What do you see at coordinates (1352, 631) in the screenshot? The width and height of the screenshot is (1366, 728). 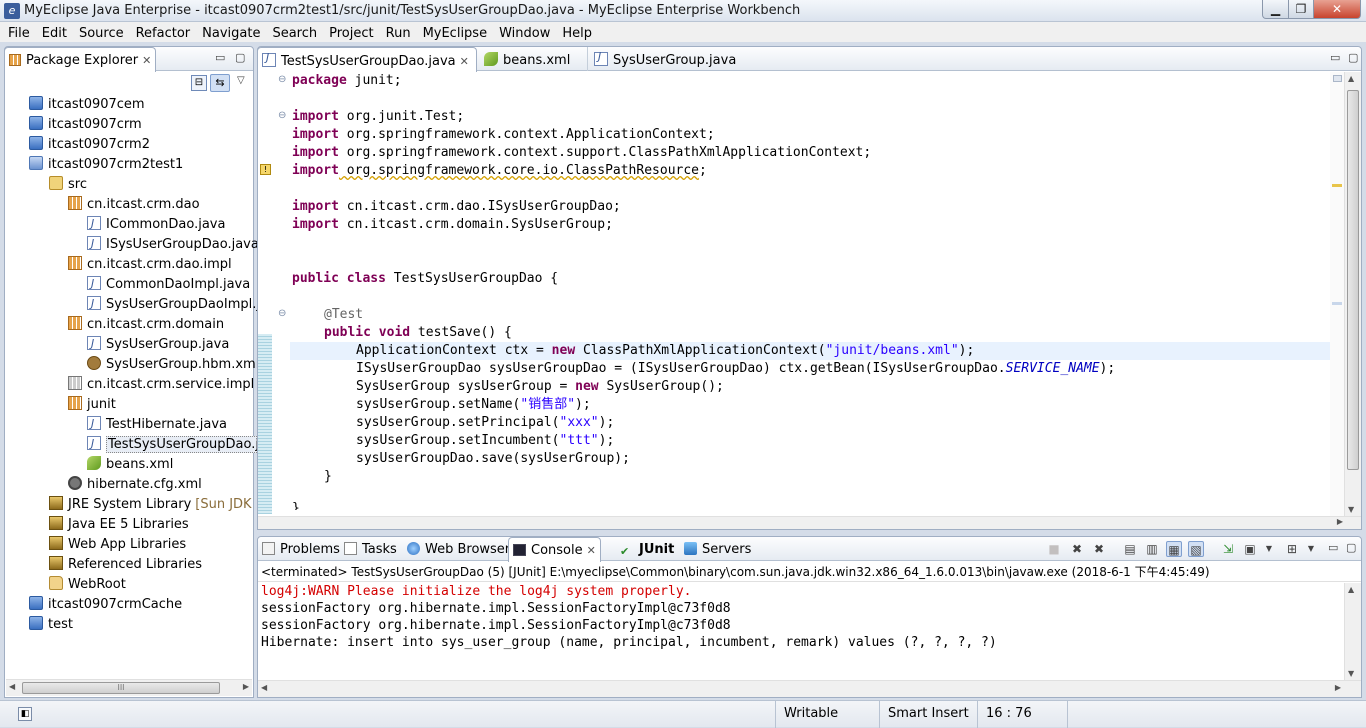 I see `console-vscrollbar: ▲ ▼` at bounding box center [1352, 631].